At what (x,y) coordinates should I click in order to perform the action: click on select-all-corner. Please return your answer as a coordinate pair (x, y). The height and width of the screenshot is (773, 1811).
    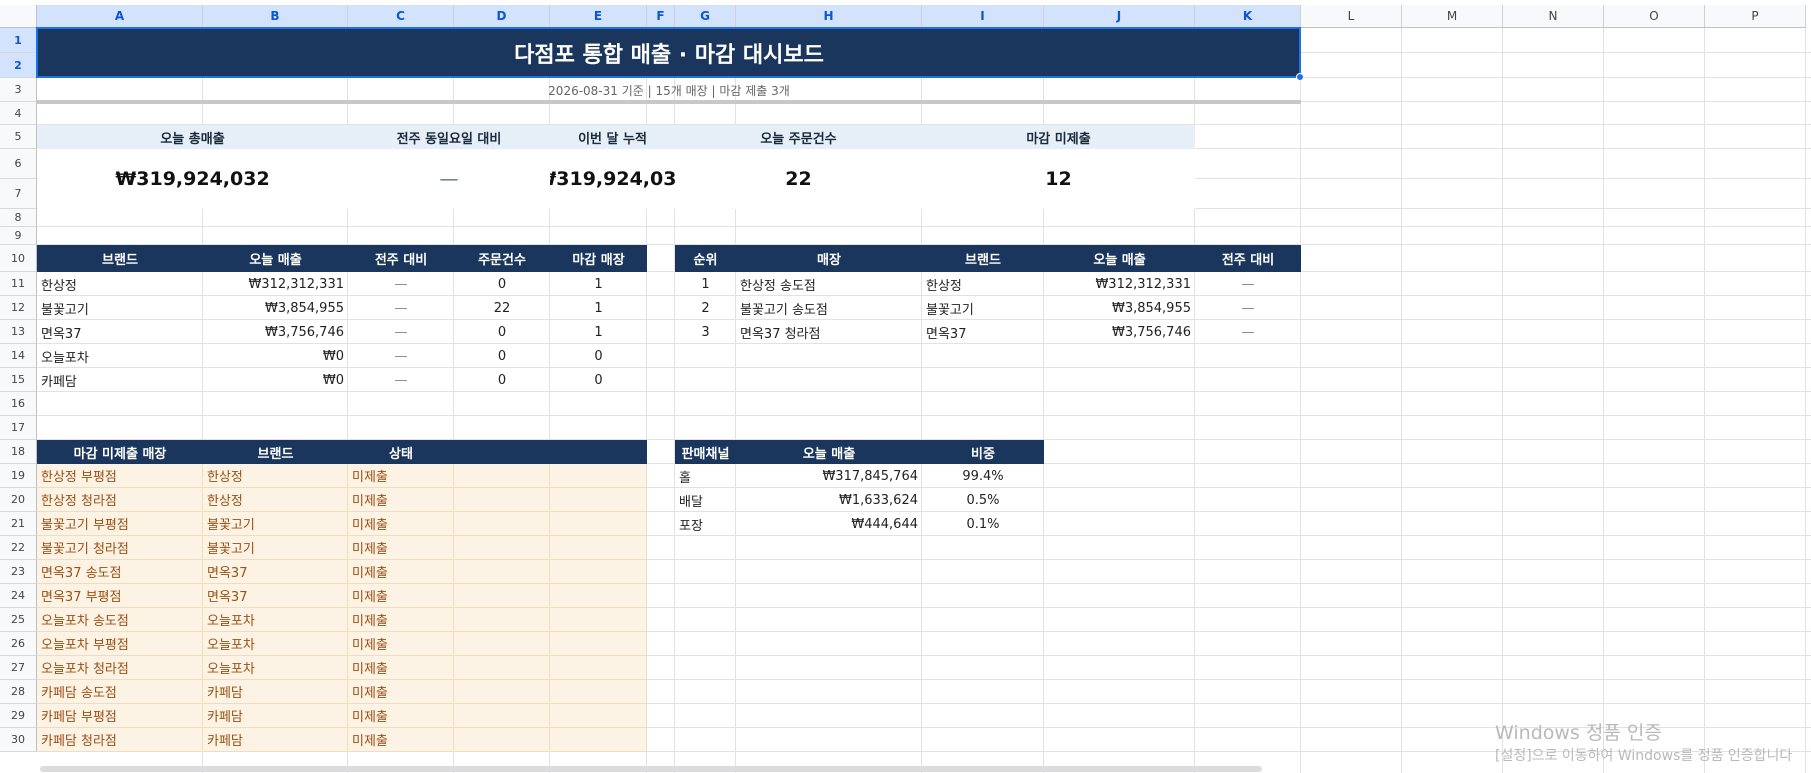
    Looking at the image, I should click on (18, 16).